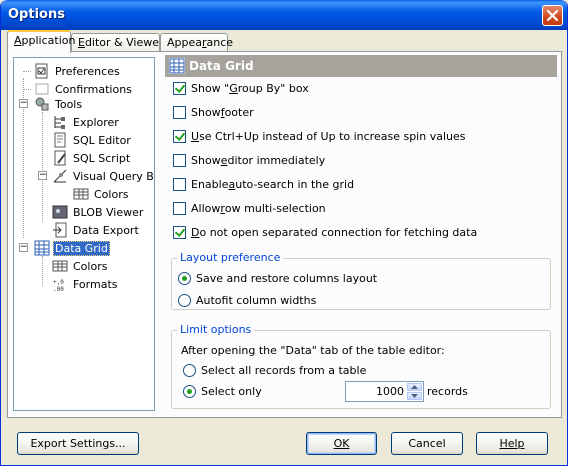 The height and width of the screenshot is (466, 568). I want to click on title-bar: Options, so click(284, 15).